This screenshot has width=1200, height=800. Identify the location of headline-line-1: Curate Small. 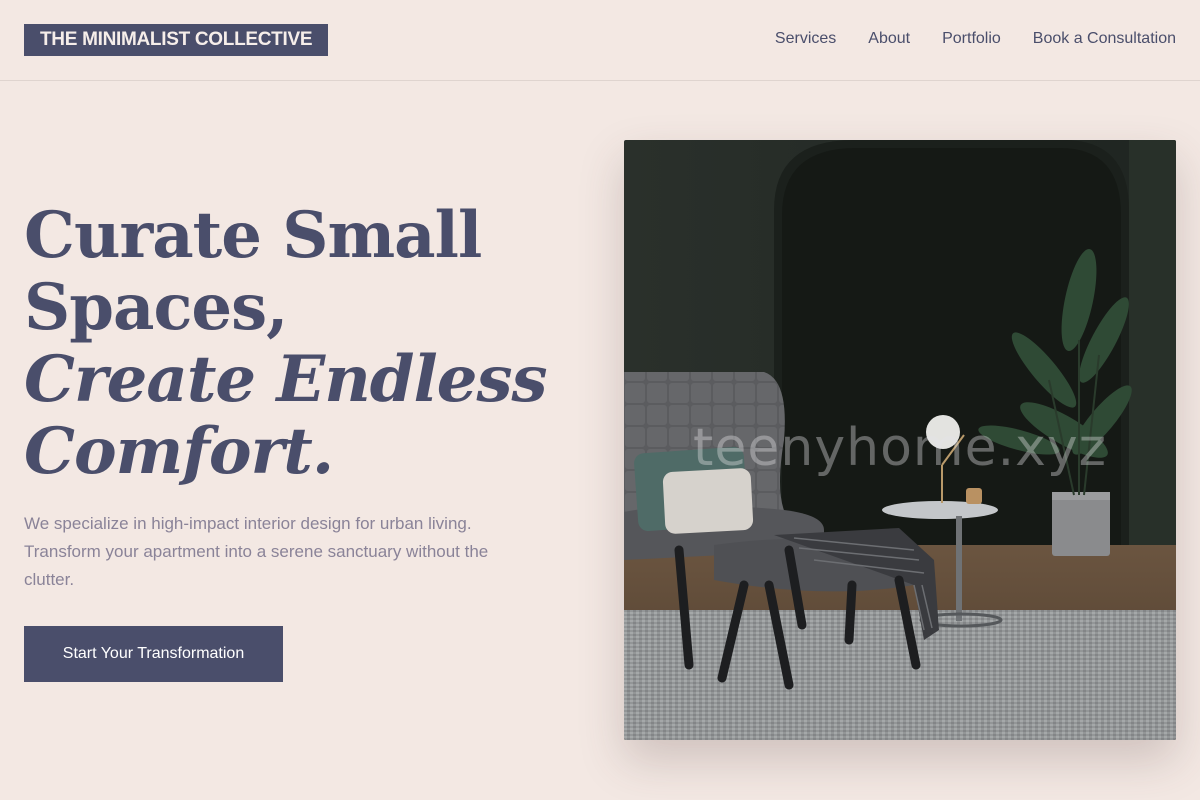
(253, 235).